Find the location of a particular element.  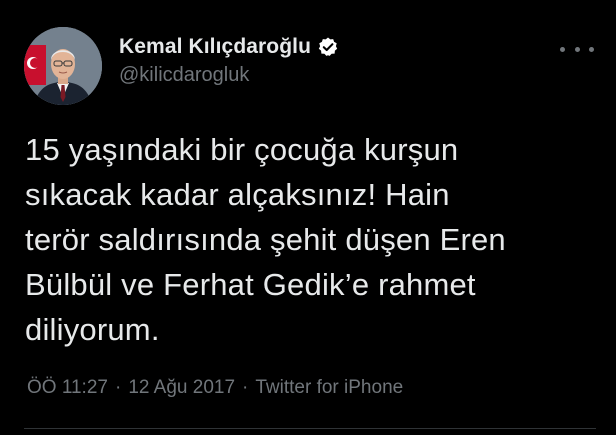

tweet-text-line: Bülbül ve Ferhat Gedik’e rahmet is located at coordinates (250, 284).